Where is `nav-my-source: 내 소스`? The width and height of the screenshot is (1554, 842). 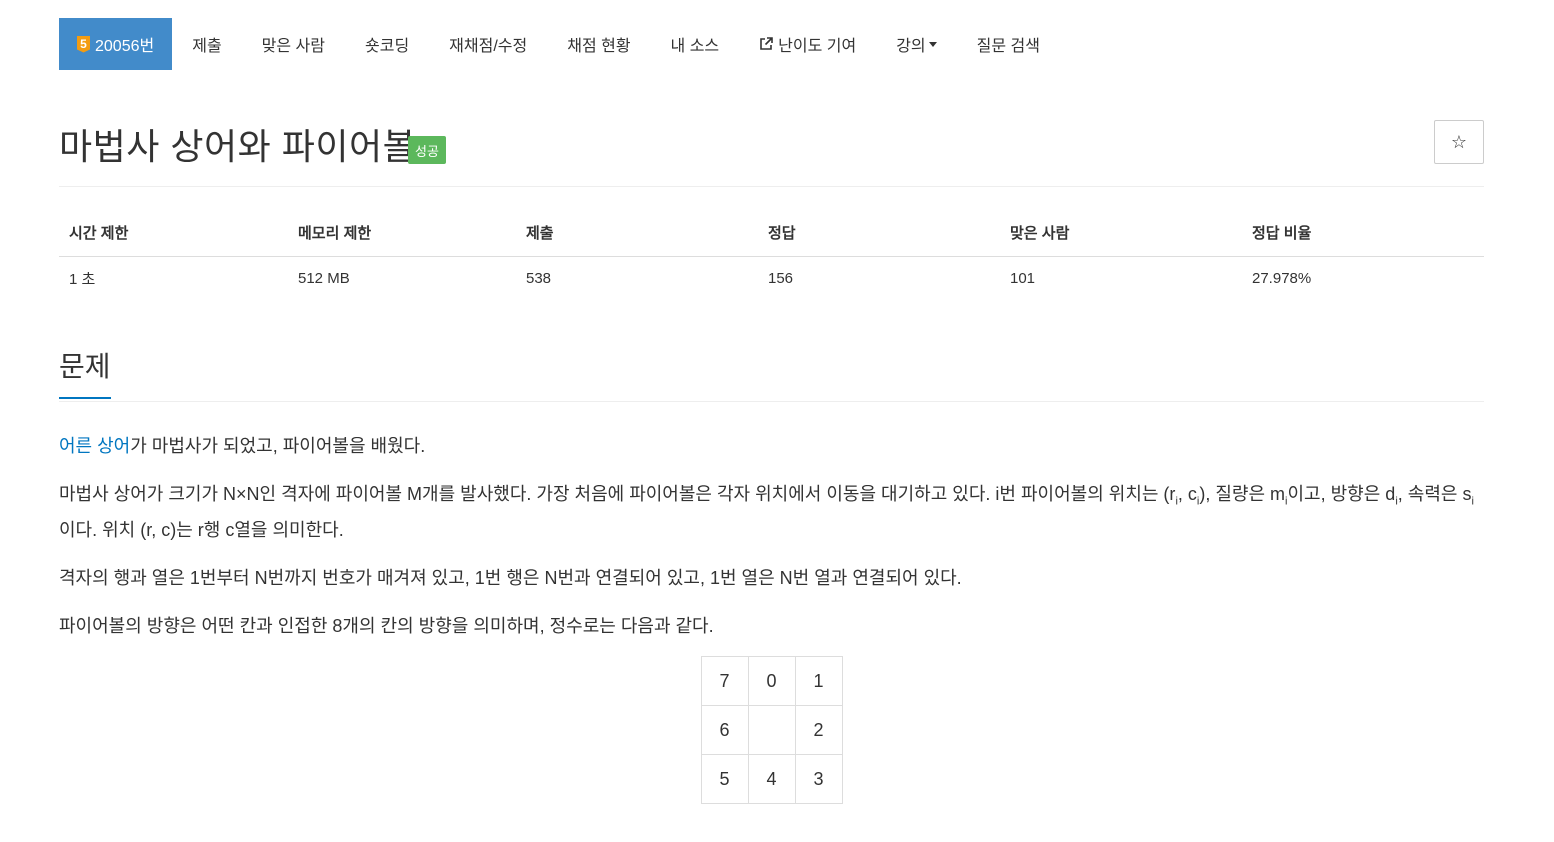 nav-my-source: 내 소스 is located at coordinates (695, 44).